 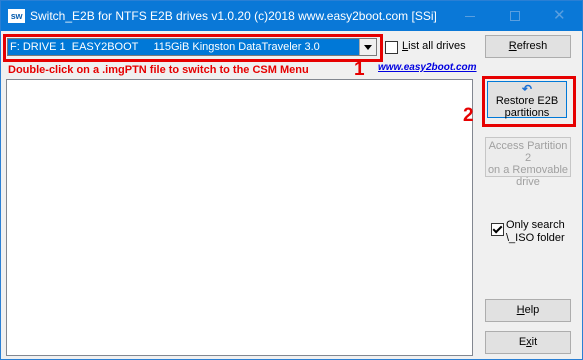 What do you see at coordinates (528, 162) in the screenshot?
I see `access-partition-2-button: Access Partition 2 on a Removable drive` at bounding box center [528, 162].